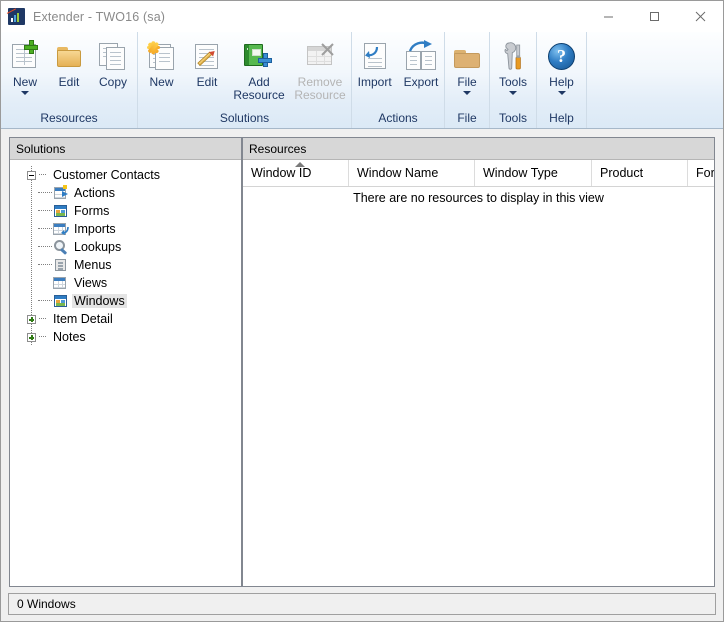  I want to click on tools-menu-button: Tools, so click(513, 65).